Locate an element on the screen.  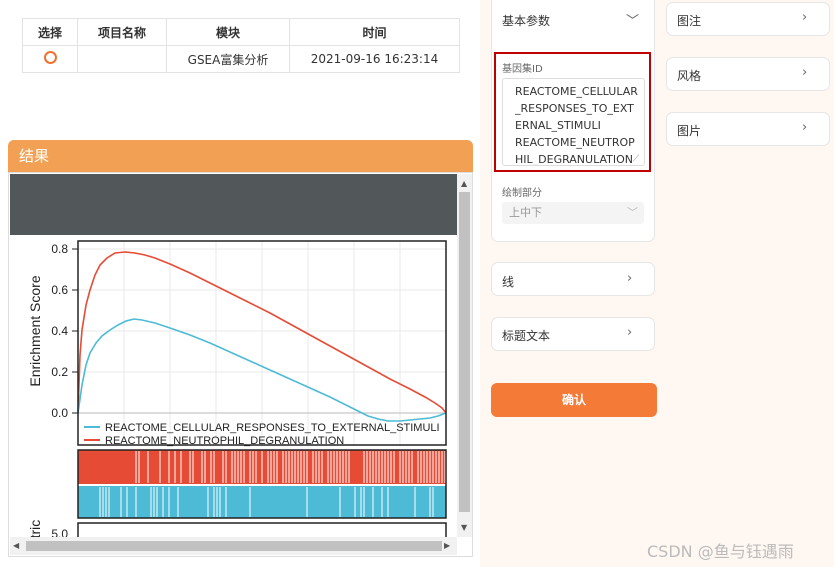
row-project-cell is located at coordinates (122, 59).